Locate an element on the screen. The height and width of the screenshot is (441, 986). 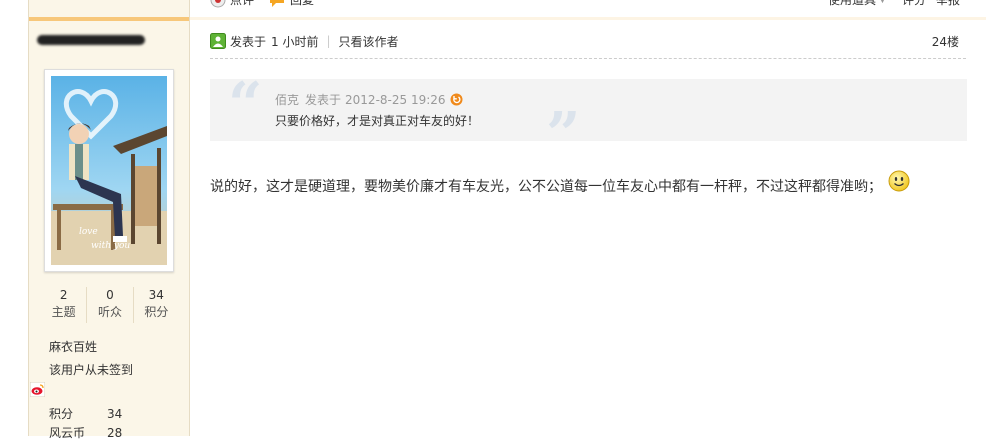
quote-author: 佰克 is located at coordinates (287, 100).